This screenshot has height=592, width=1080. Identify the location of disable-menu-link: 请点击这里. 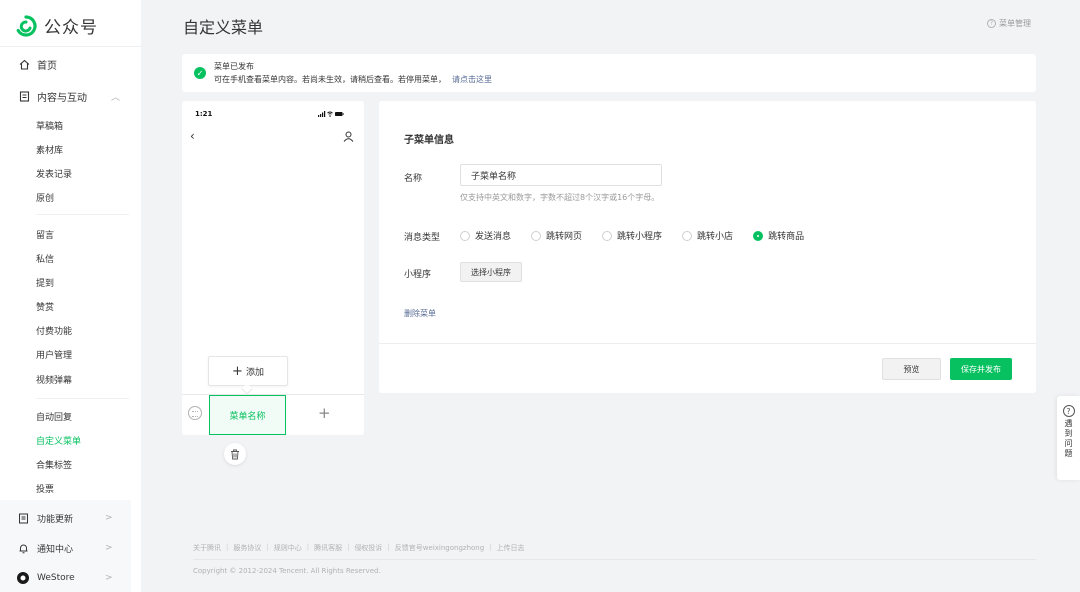
(472, 79).